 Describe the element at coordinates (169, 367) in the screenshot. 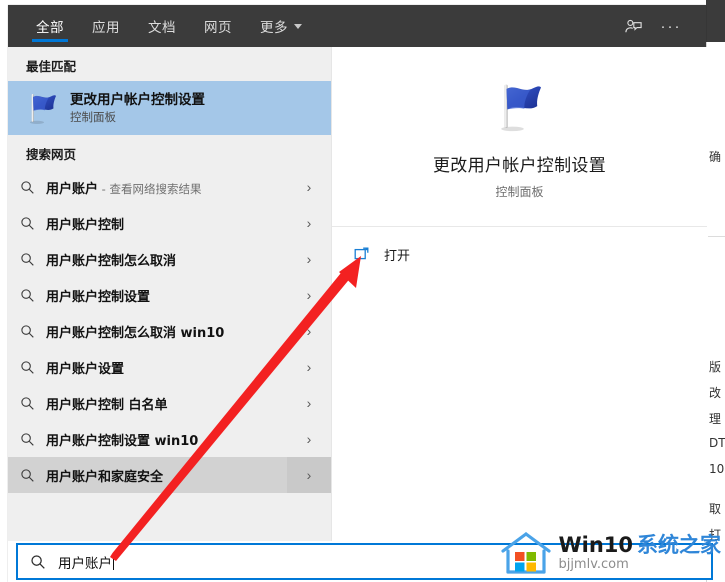

I see `web-result-row: 用户账户设置 ›` at that location.